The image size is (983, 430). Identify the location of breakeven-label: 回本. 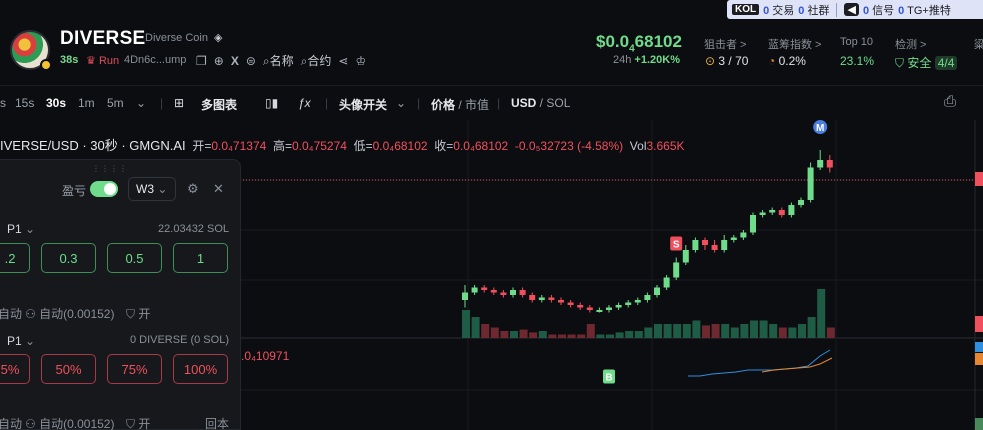
(217, 422).